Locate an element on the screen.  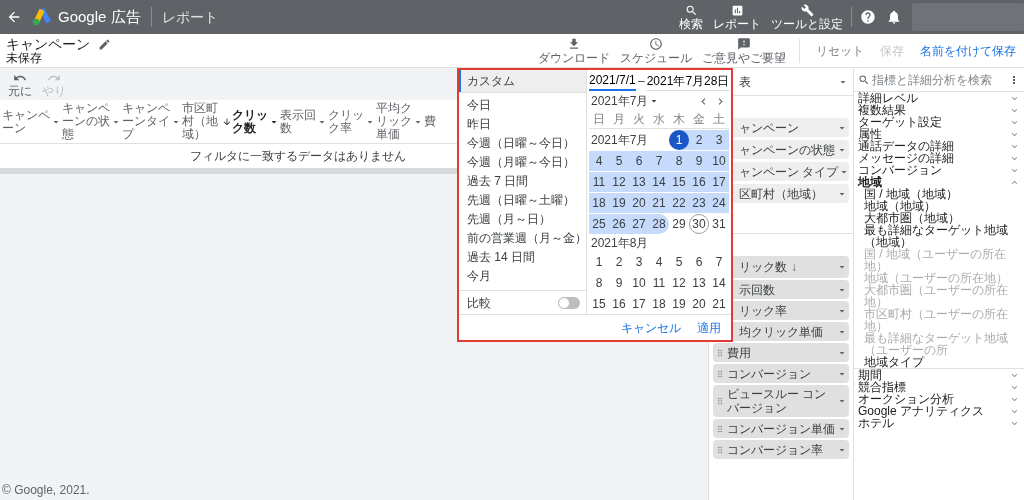
top-nav-button: レポート is located at coordinates (737, 17).